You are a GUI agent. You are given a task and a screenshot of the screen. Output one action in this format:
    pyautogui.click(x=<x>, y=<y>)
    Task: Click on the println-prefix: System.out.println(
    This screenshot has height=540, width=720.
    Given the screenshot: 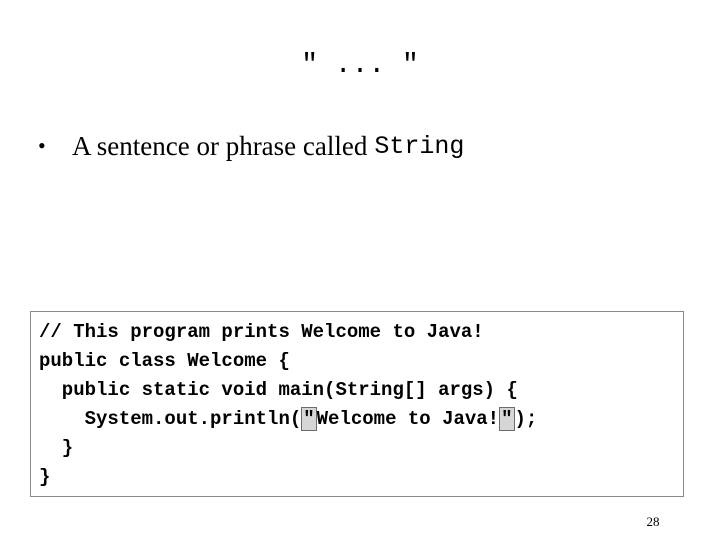 What is the action you would take?
    pyautogui.click(x=170, y=419)
    